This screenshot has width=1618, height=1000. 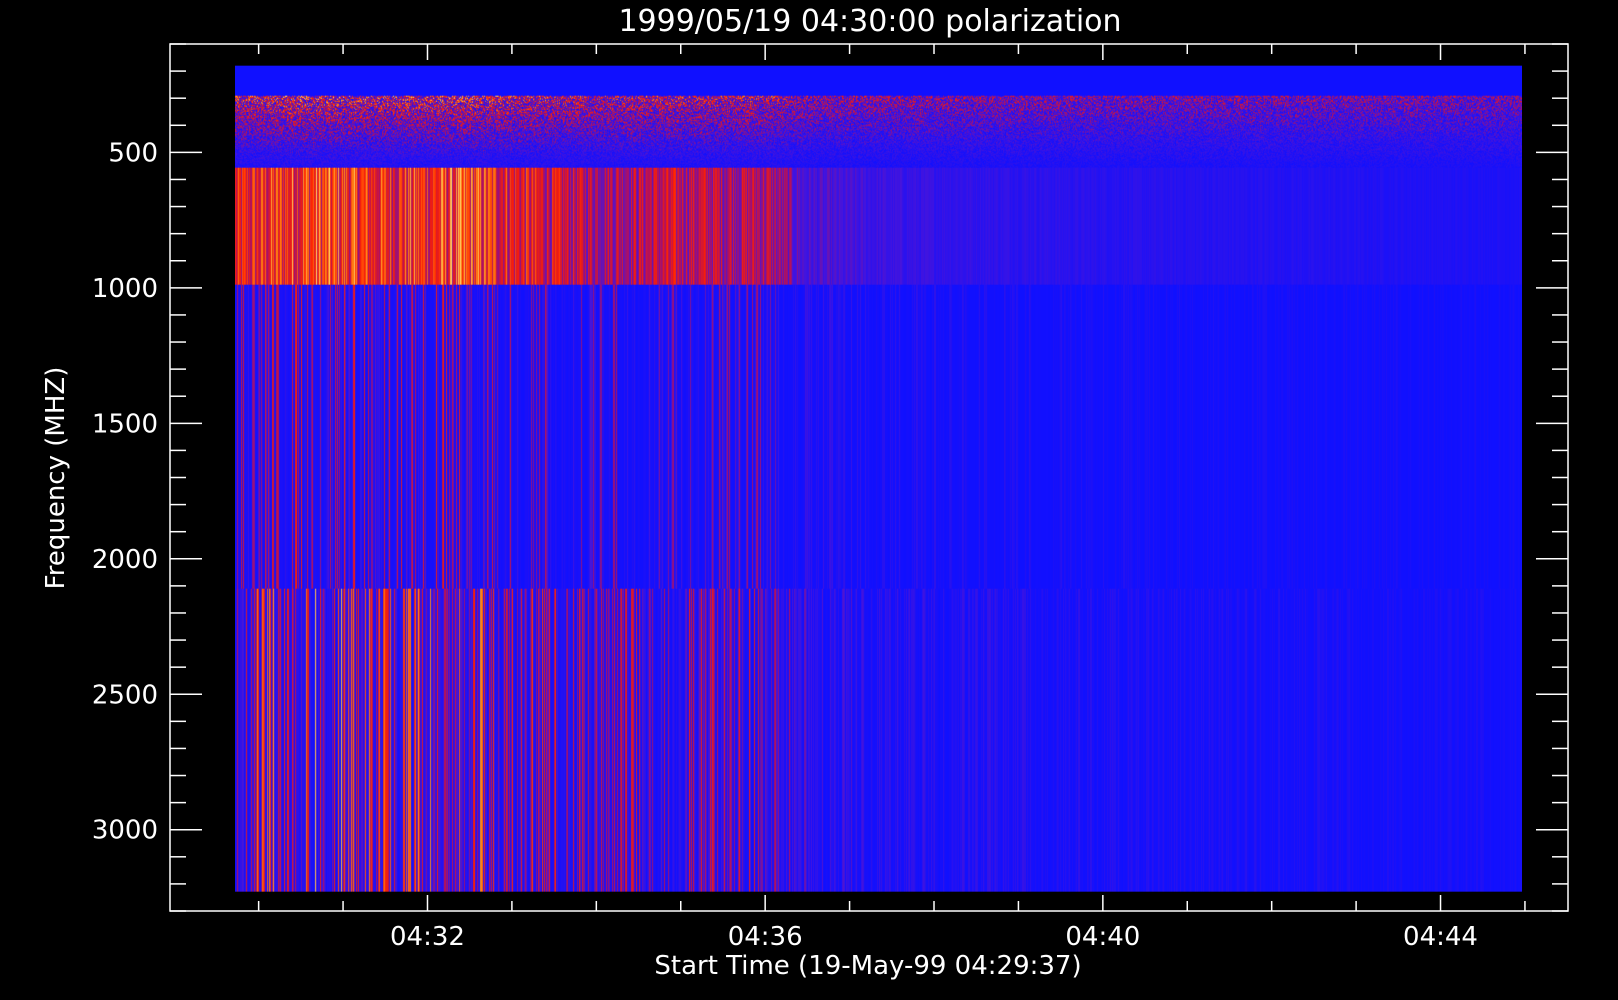 What do you see at coordinates (1440, 937) in the screenshot?
I see `x-tick-label: 04:44` at bounding box center [1440, 937].